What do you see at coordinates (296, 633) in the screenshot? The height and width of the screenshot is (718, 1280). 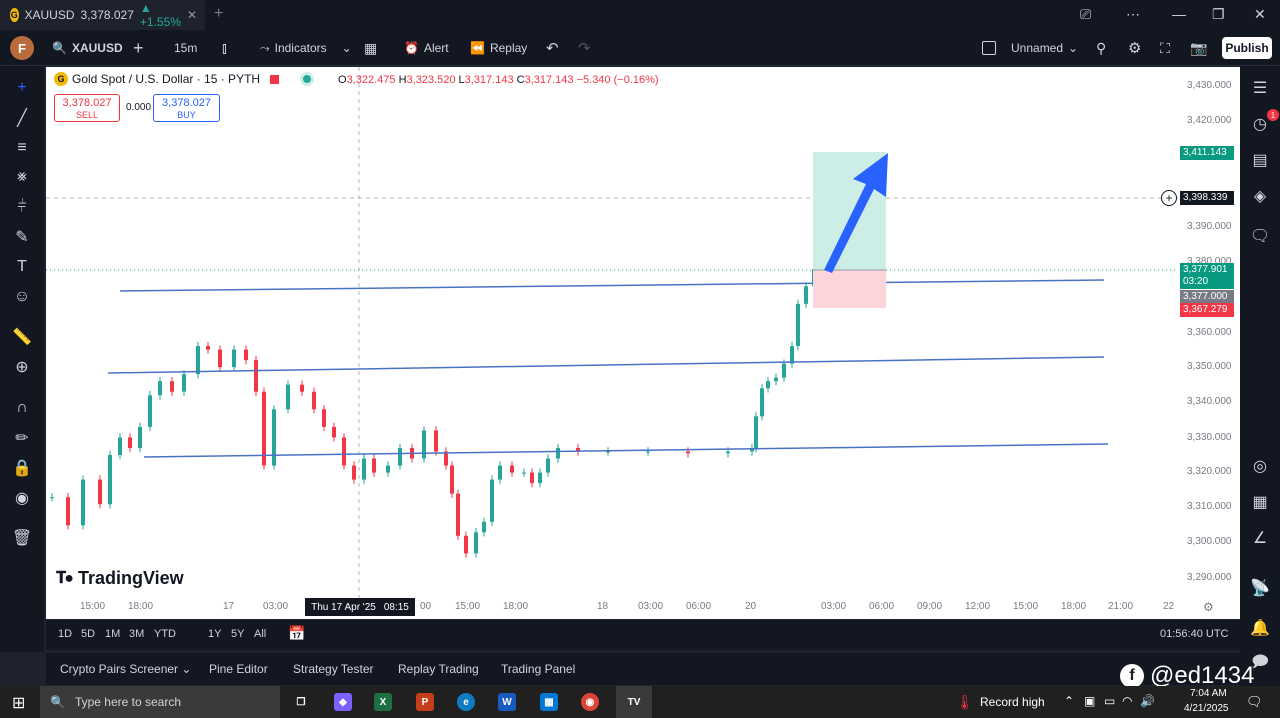 I see `goto-date-icon: 📅` at bounding box center [296, 633].